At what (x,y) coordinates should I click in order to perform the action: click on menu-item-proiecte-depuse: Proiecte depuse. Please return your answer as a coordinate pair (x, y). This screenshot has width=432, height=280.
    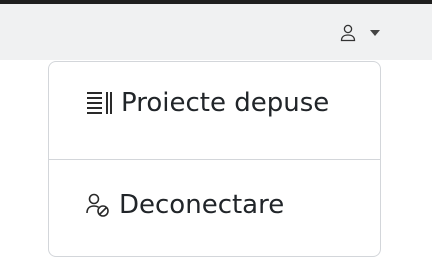
    Looking at the image, I should click on (207, 103).